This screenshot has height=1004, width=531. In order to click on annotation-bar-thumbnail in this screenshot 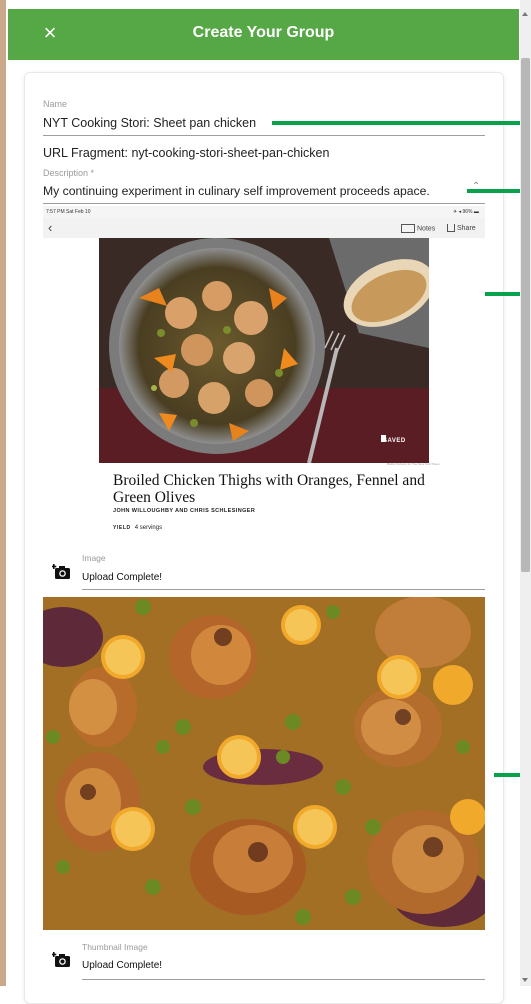, I will do `click(507, 775)`.